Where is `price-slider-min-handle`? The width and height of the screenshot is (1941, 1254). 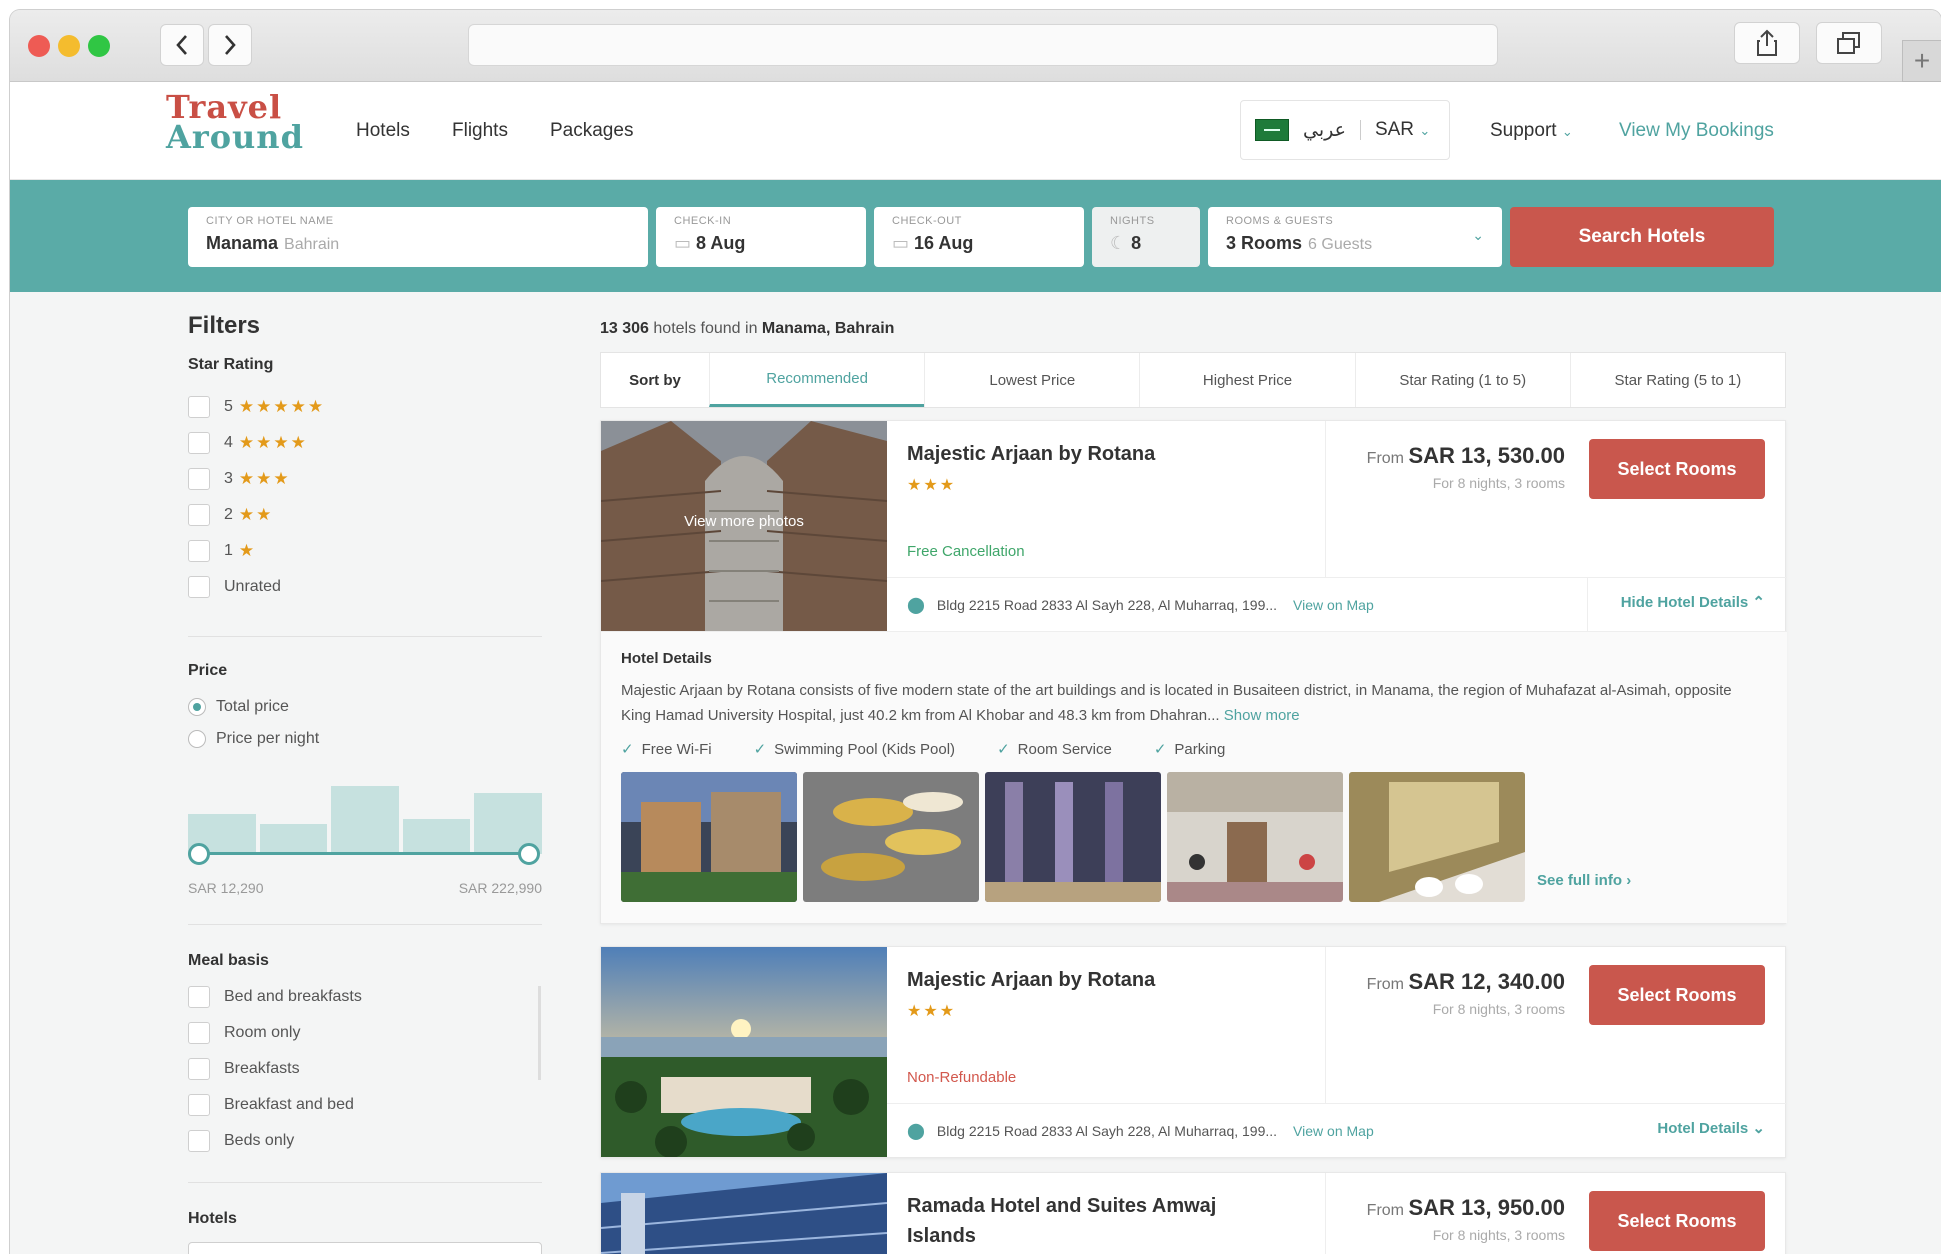
price-slider-min-handle is located at coordinates (199, 854).